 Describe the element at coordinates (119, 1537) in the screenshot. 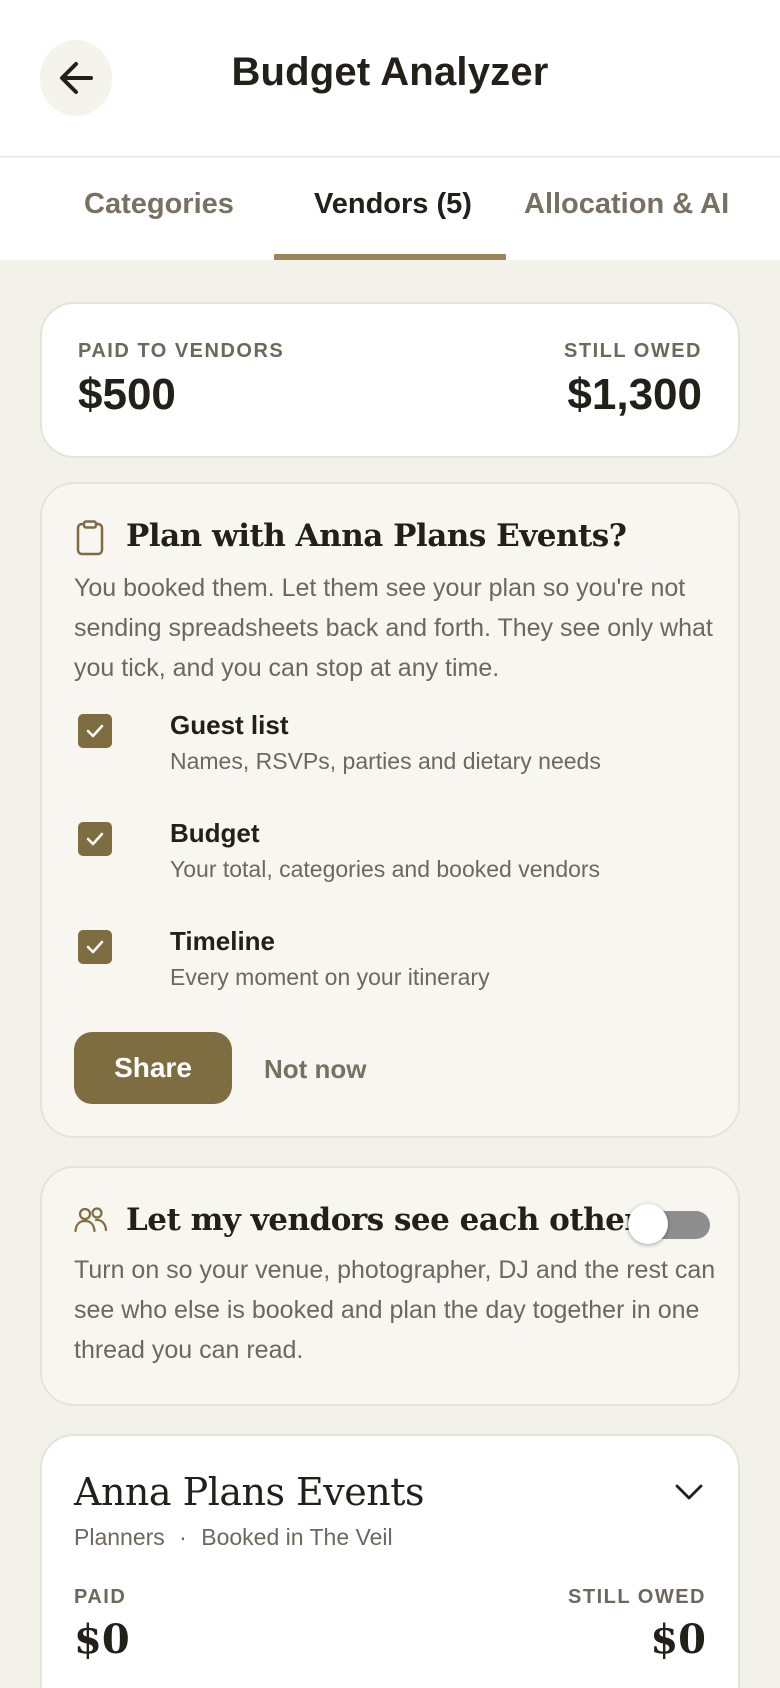

I see `vendor-category: Planners` at that location.